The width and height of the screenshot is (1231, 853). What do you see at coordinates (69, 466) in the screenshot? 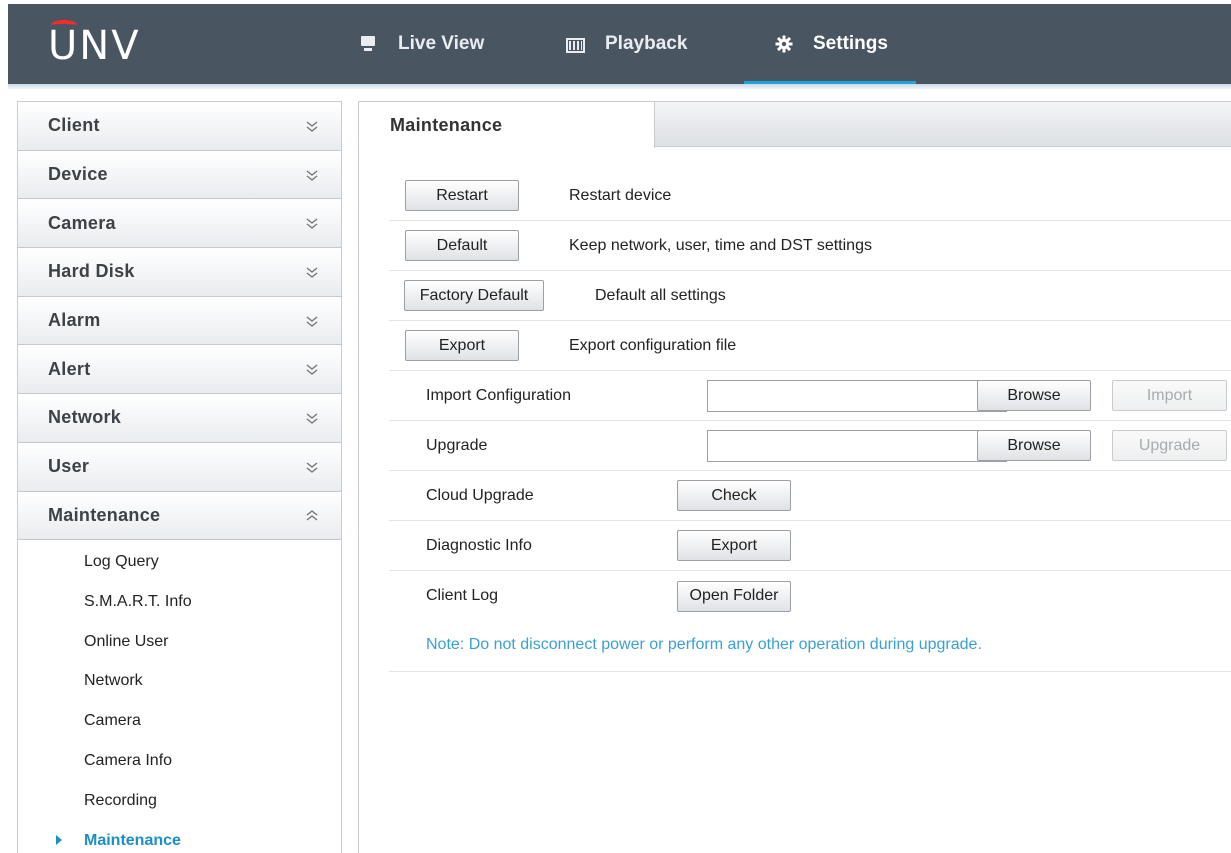
I see `sidebar-group-label: User` at bounding box center [69, 466].